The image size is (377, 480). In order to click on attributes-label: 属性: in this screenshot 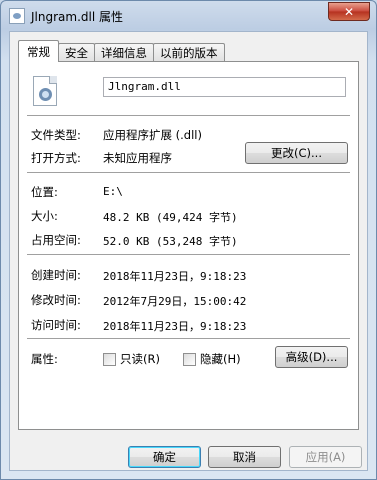, I will do `click(44, 359)`.